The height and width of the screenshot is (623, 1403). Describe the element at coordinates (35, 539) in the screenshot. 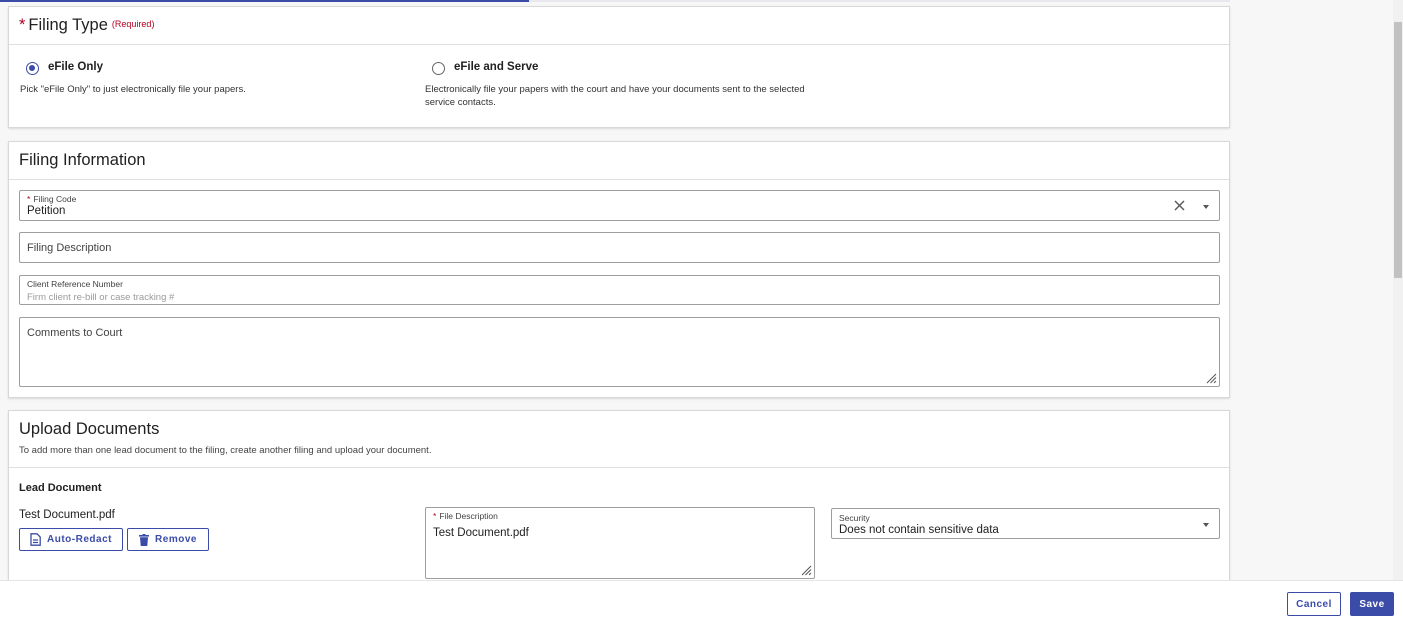

I see `document-icon` at that location.